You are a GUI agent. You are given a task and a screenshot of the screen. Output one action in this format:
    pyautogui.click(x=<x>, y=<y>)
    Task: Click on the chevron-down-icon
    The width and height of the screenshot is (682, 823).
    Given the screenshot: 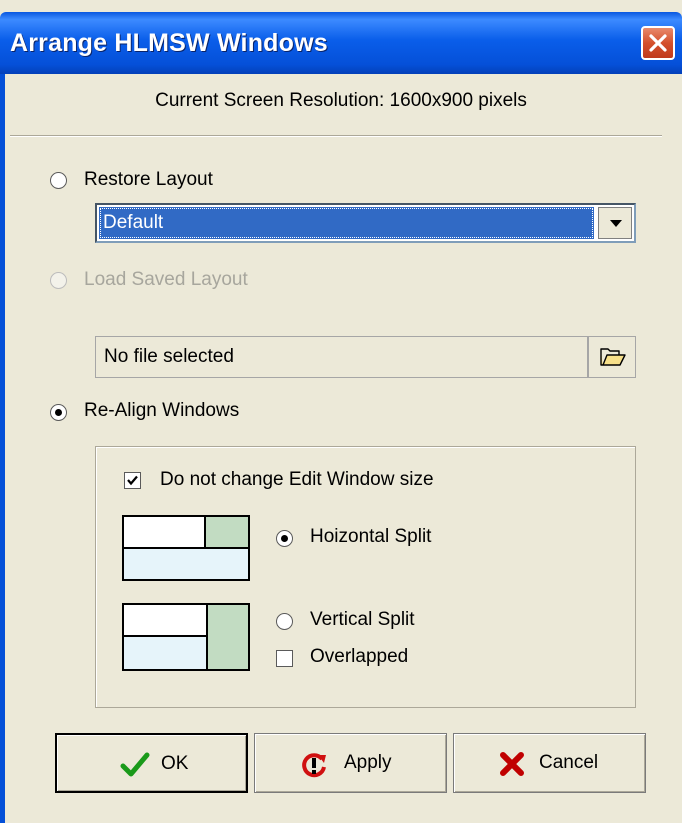 What is the action you would take?
    pyautogui.click(x=616, y=223)
    